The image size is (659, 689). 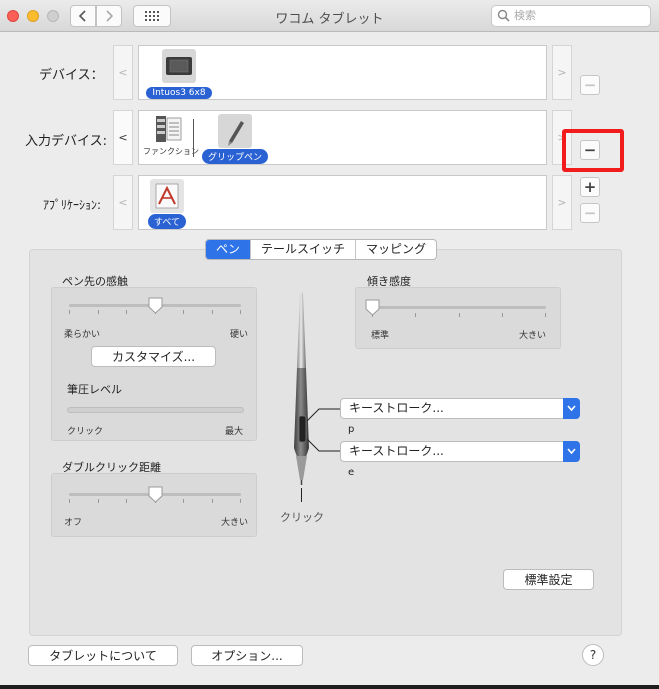 What do you see at coordinates (590, 213) in the screenshot?
I see `remove-application-button: −` at bounding box center [590, 213].